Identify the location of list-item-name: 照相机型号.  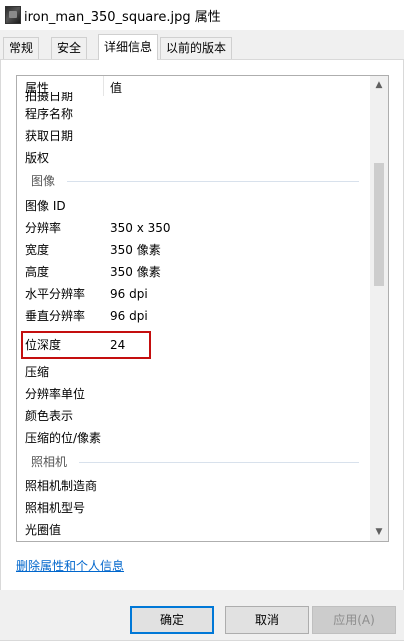
(55, 508).